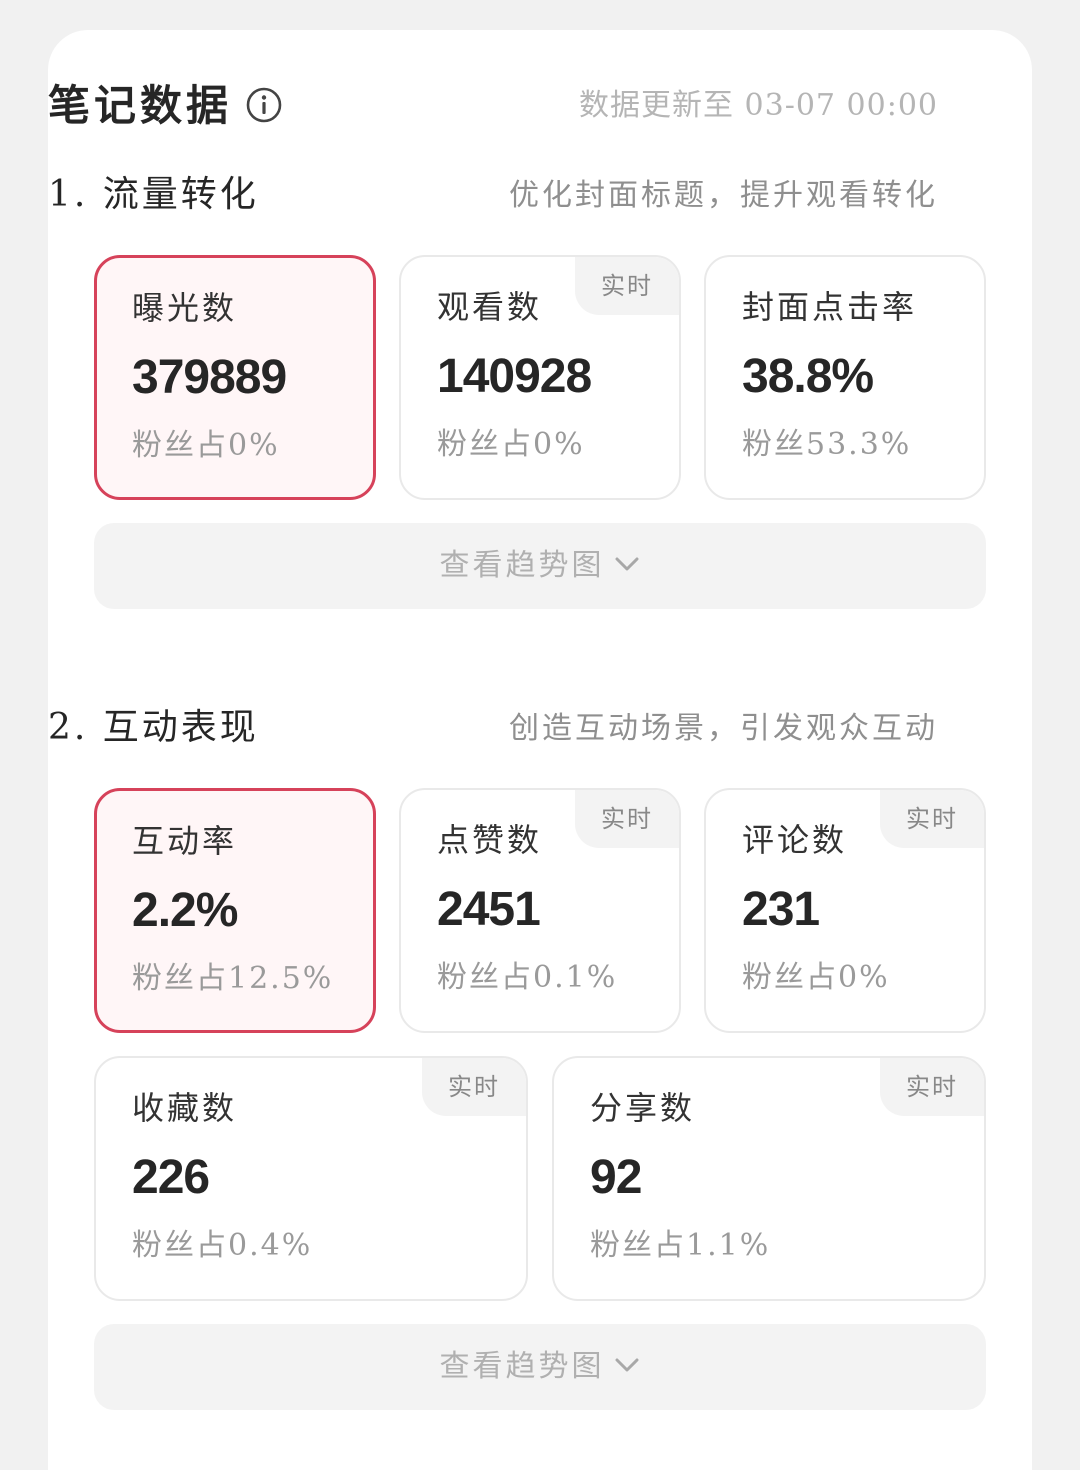 The height and width of the screenshot is (1470, 1080). What do you see at coordinates (171, 1177) in the screenshot?
I see `metric-value: 226` at bounding box center [171, 1177].